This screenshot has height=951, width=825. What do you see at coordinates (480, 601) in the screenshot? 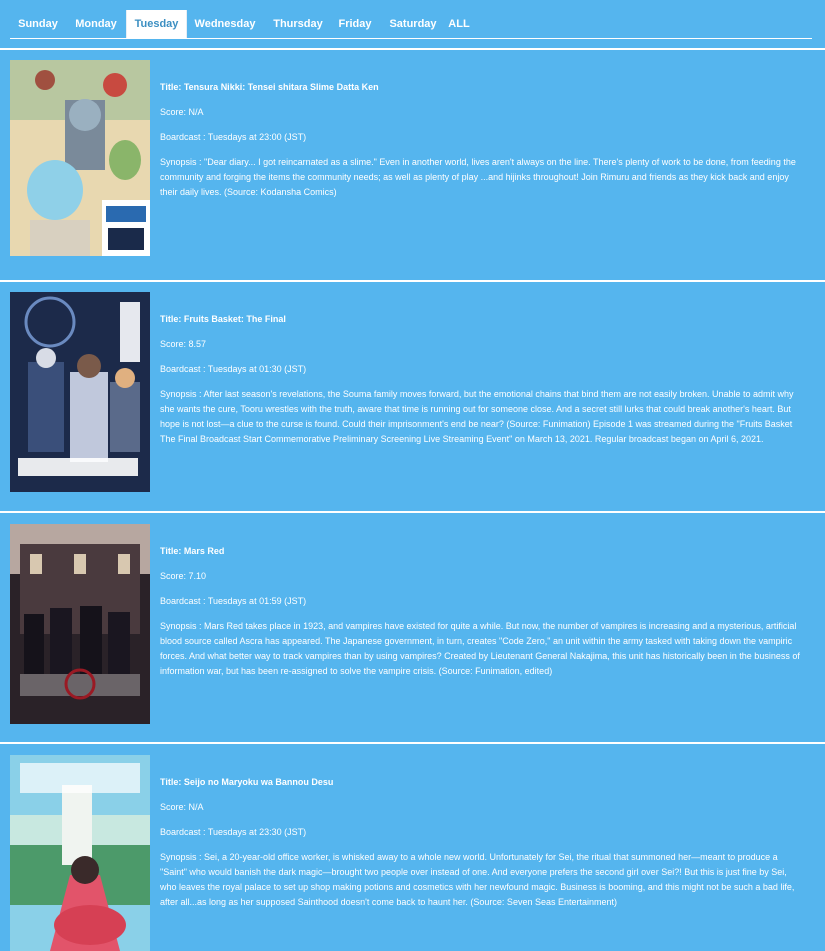
I see `anime-boardcast-row: Boardcast : Tuesdays at 01:59 (JST)` at bounding box center [480, 601].